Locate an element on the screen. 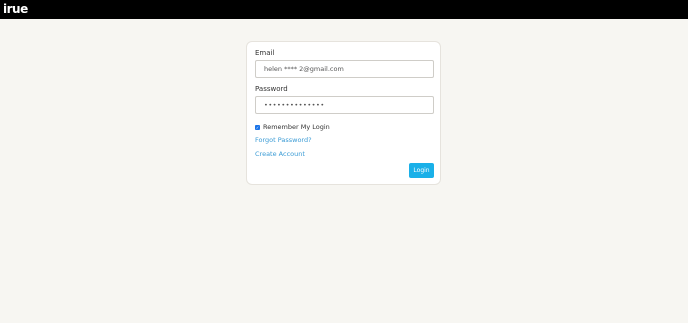 The width and height of the screenshot is (688, 323). email-field is located at coordinates (344, 69).